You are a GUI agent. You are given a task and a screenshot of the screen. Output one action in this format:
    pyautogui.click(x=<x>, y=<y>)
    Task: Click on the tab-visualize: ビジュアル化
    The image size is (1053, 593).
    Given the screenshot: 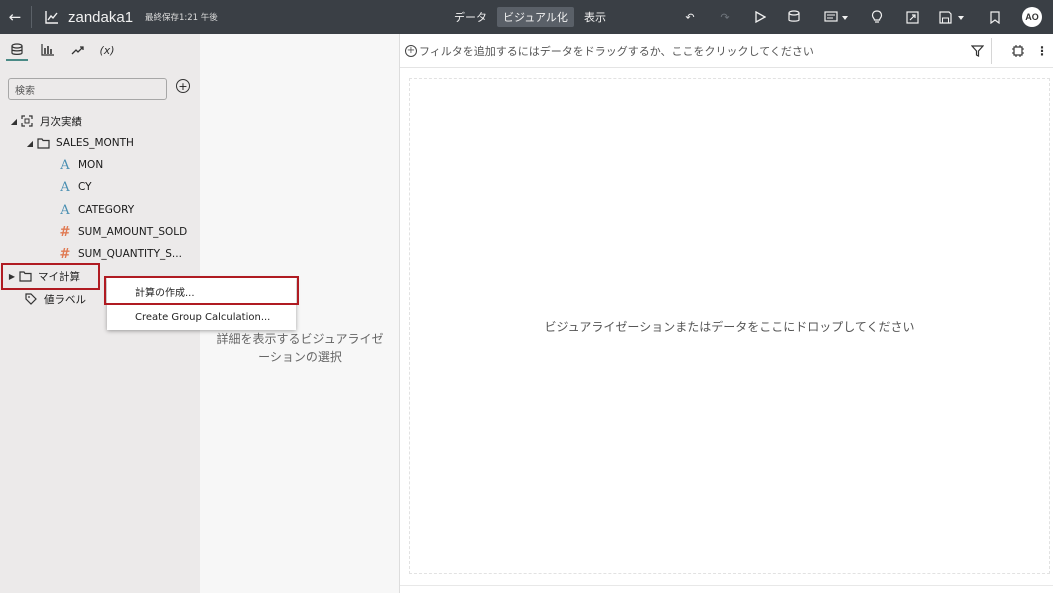 What is the action you would take?
    pyautogui.click(x=535, y=17)
    